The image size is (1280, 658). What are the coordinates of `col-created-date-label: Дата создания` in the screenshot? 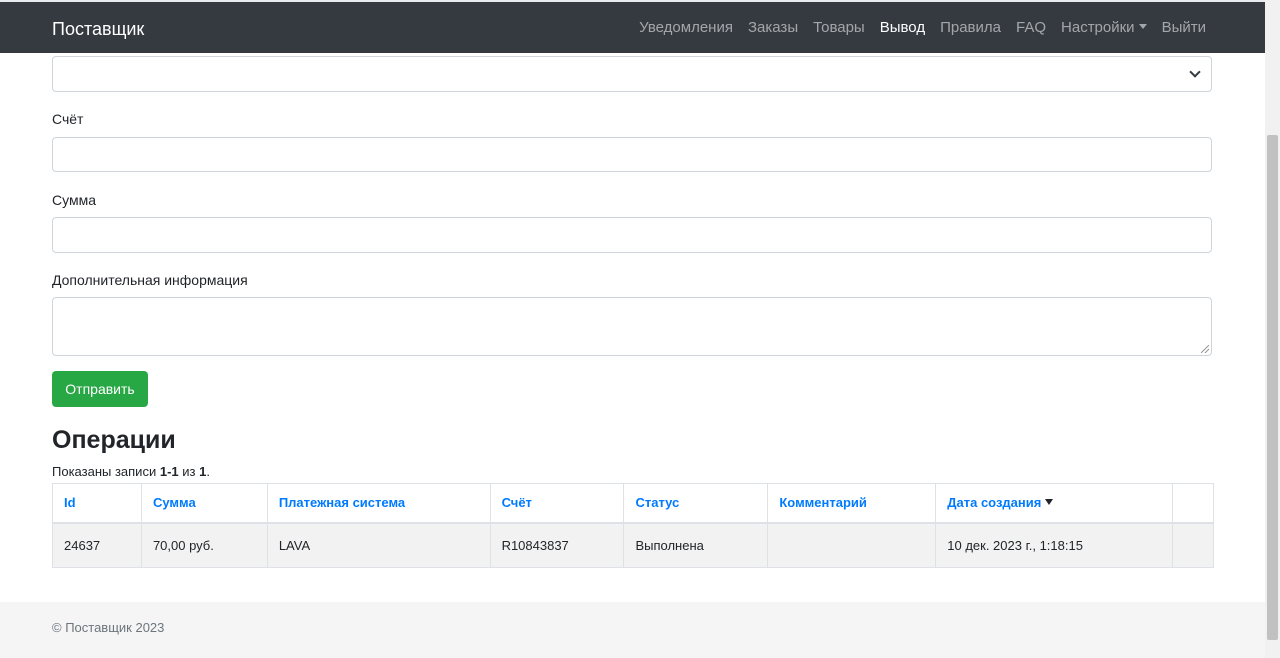 It's located at (994, 503).